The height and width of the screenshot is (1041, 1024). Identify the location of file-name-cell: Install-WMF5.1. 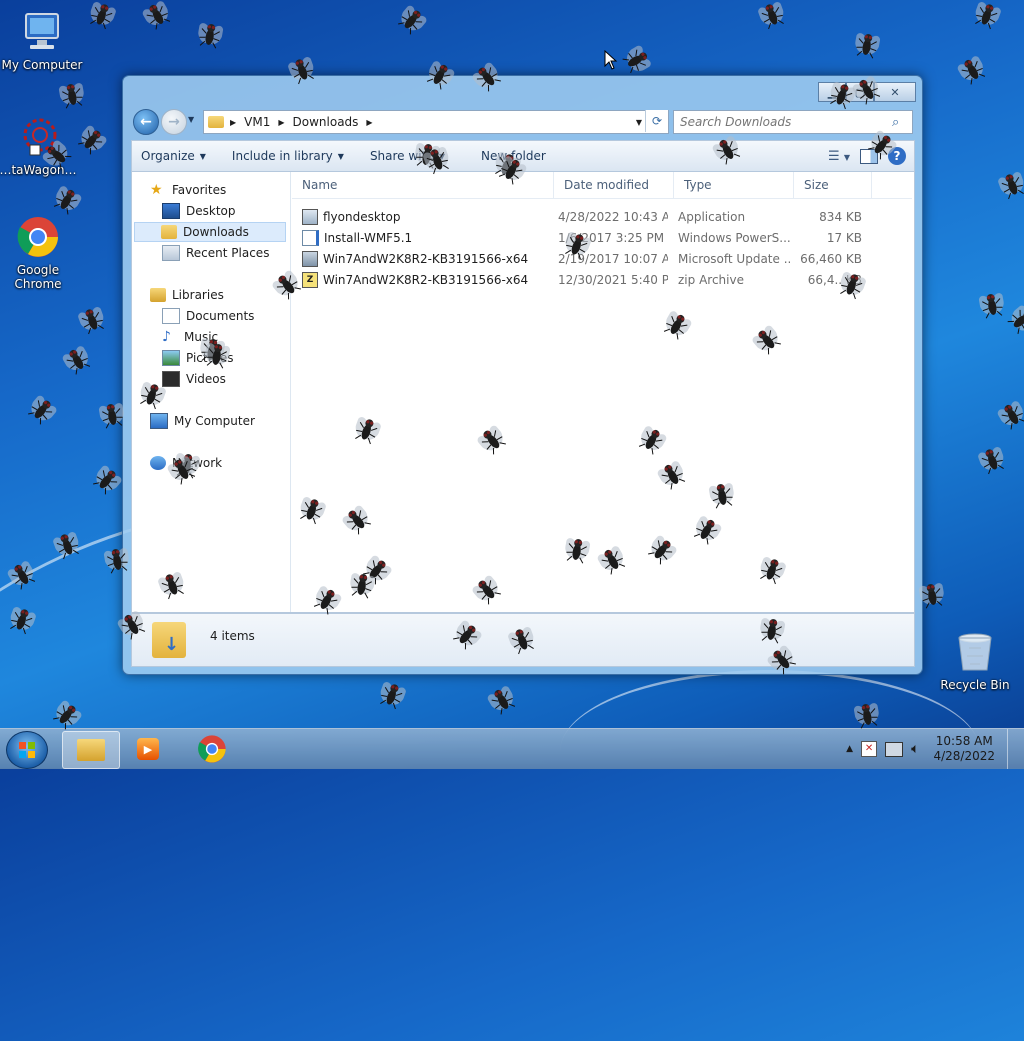
(420, 237).